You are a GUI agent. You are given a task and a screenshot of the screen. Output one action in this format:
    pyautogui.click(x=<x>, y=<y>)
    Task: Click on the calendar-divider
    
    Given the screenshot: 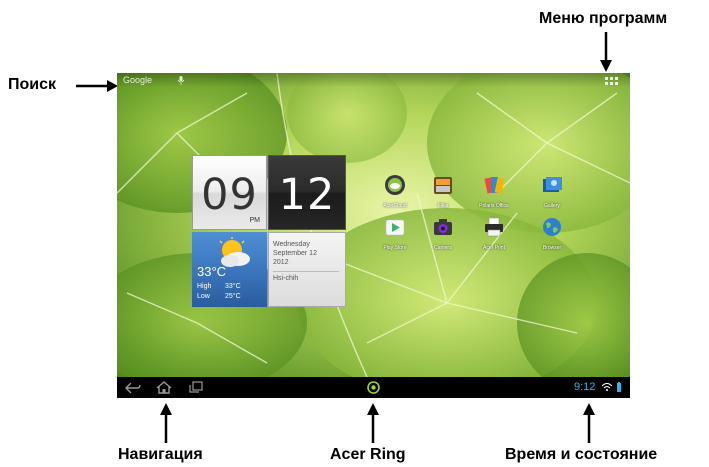 What is the action you would take?
    pyautogui.click(x=306, y=271)
    